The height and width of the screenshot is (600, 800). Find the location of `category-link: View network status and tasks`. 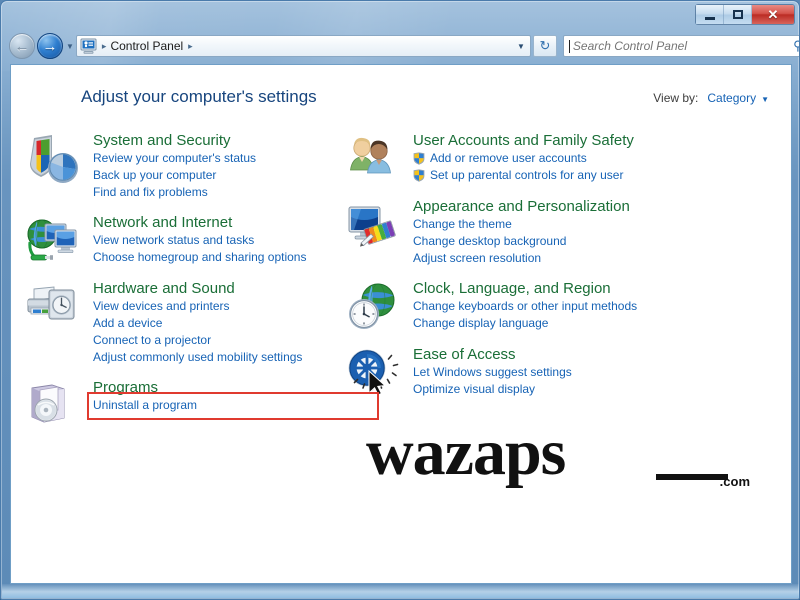

category-link: View network status and tasks is located at coordinates (232, 240).